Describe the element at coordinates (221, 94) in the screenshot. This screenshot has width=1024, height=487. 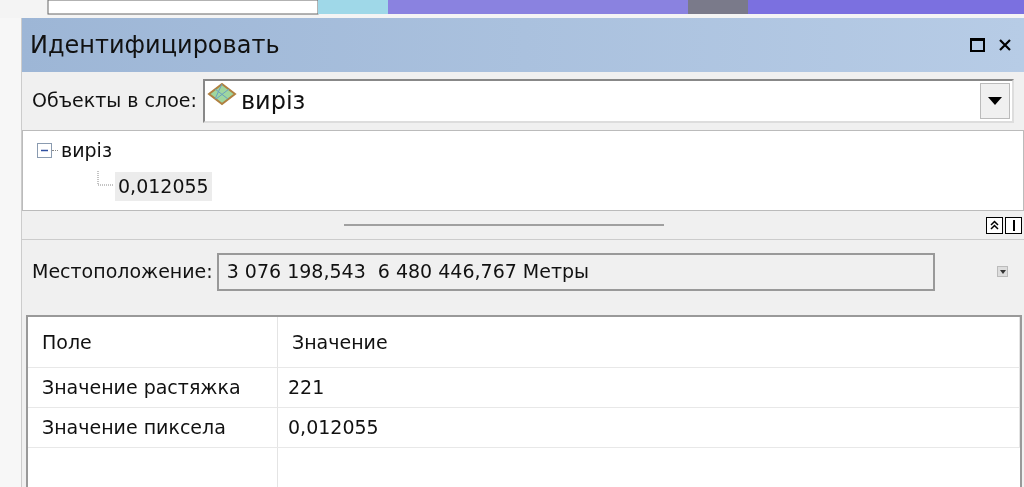
I see `raster-layer-icon` at that location.